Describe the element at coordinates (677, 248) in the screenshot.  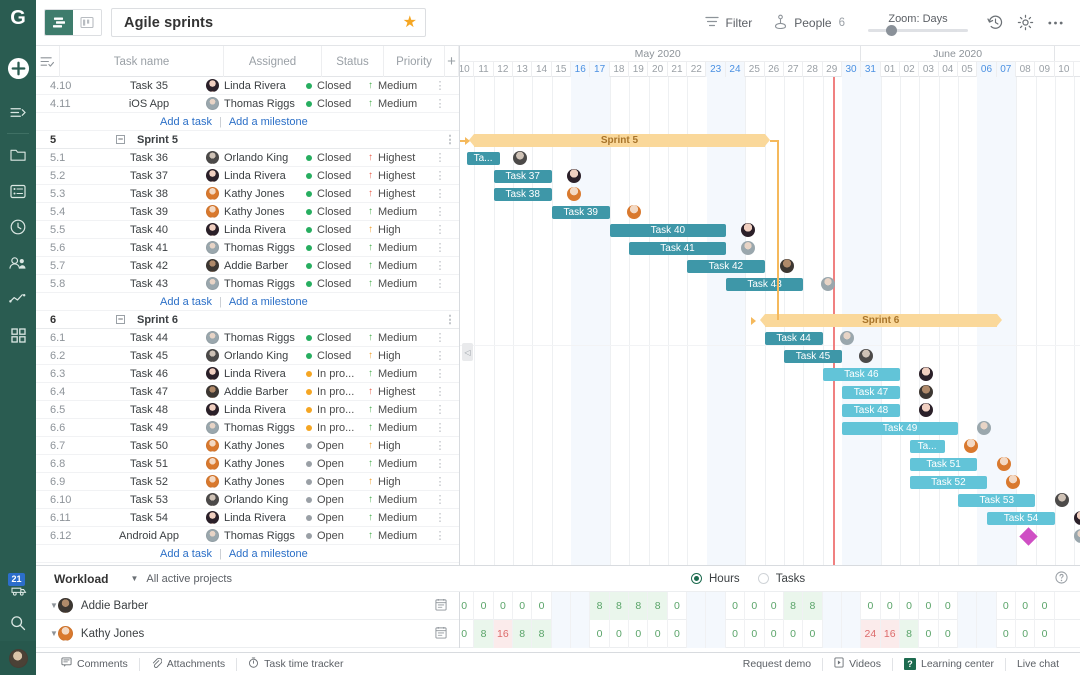
I see `task-bar: Task 41` at that location.